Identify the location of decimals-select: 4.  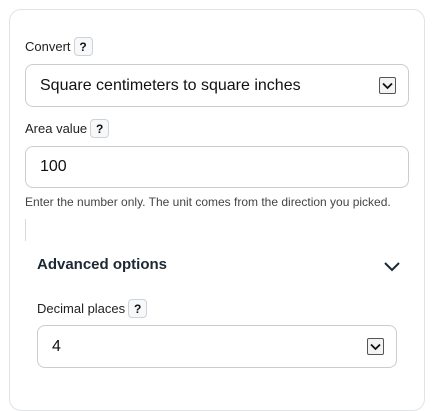
(217, 346).